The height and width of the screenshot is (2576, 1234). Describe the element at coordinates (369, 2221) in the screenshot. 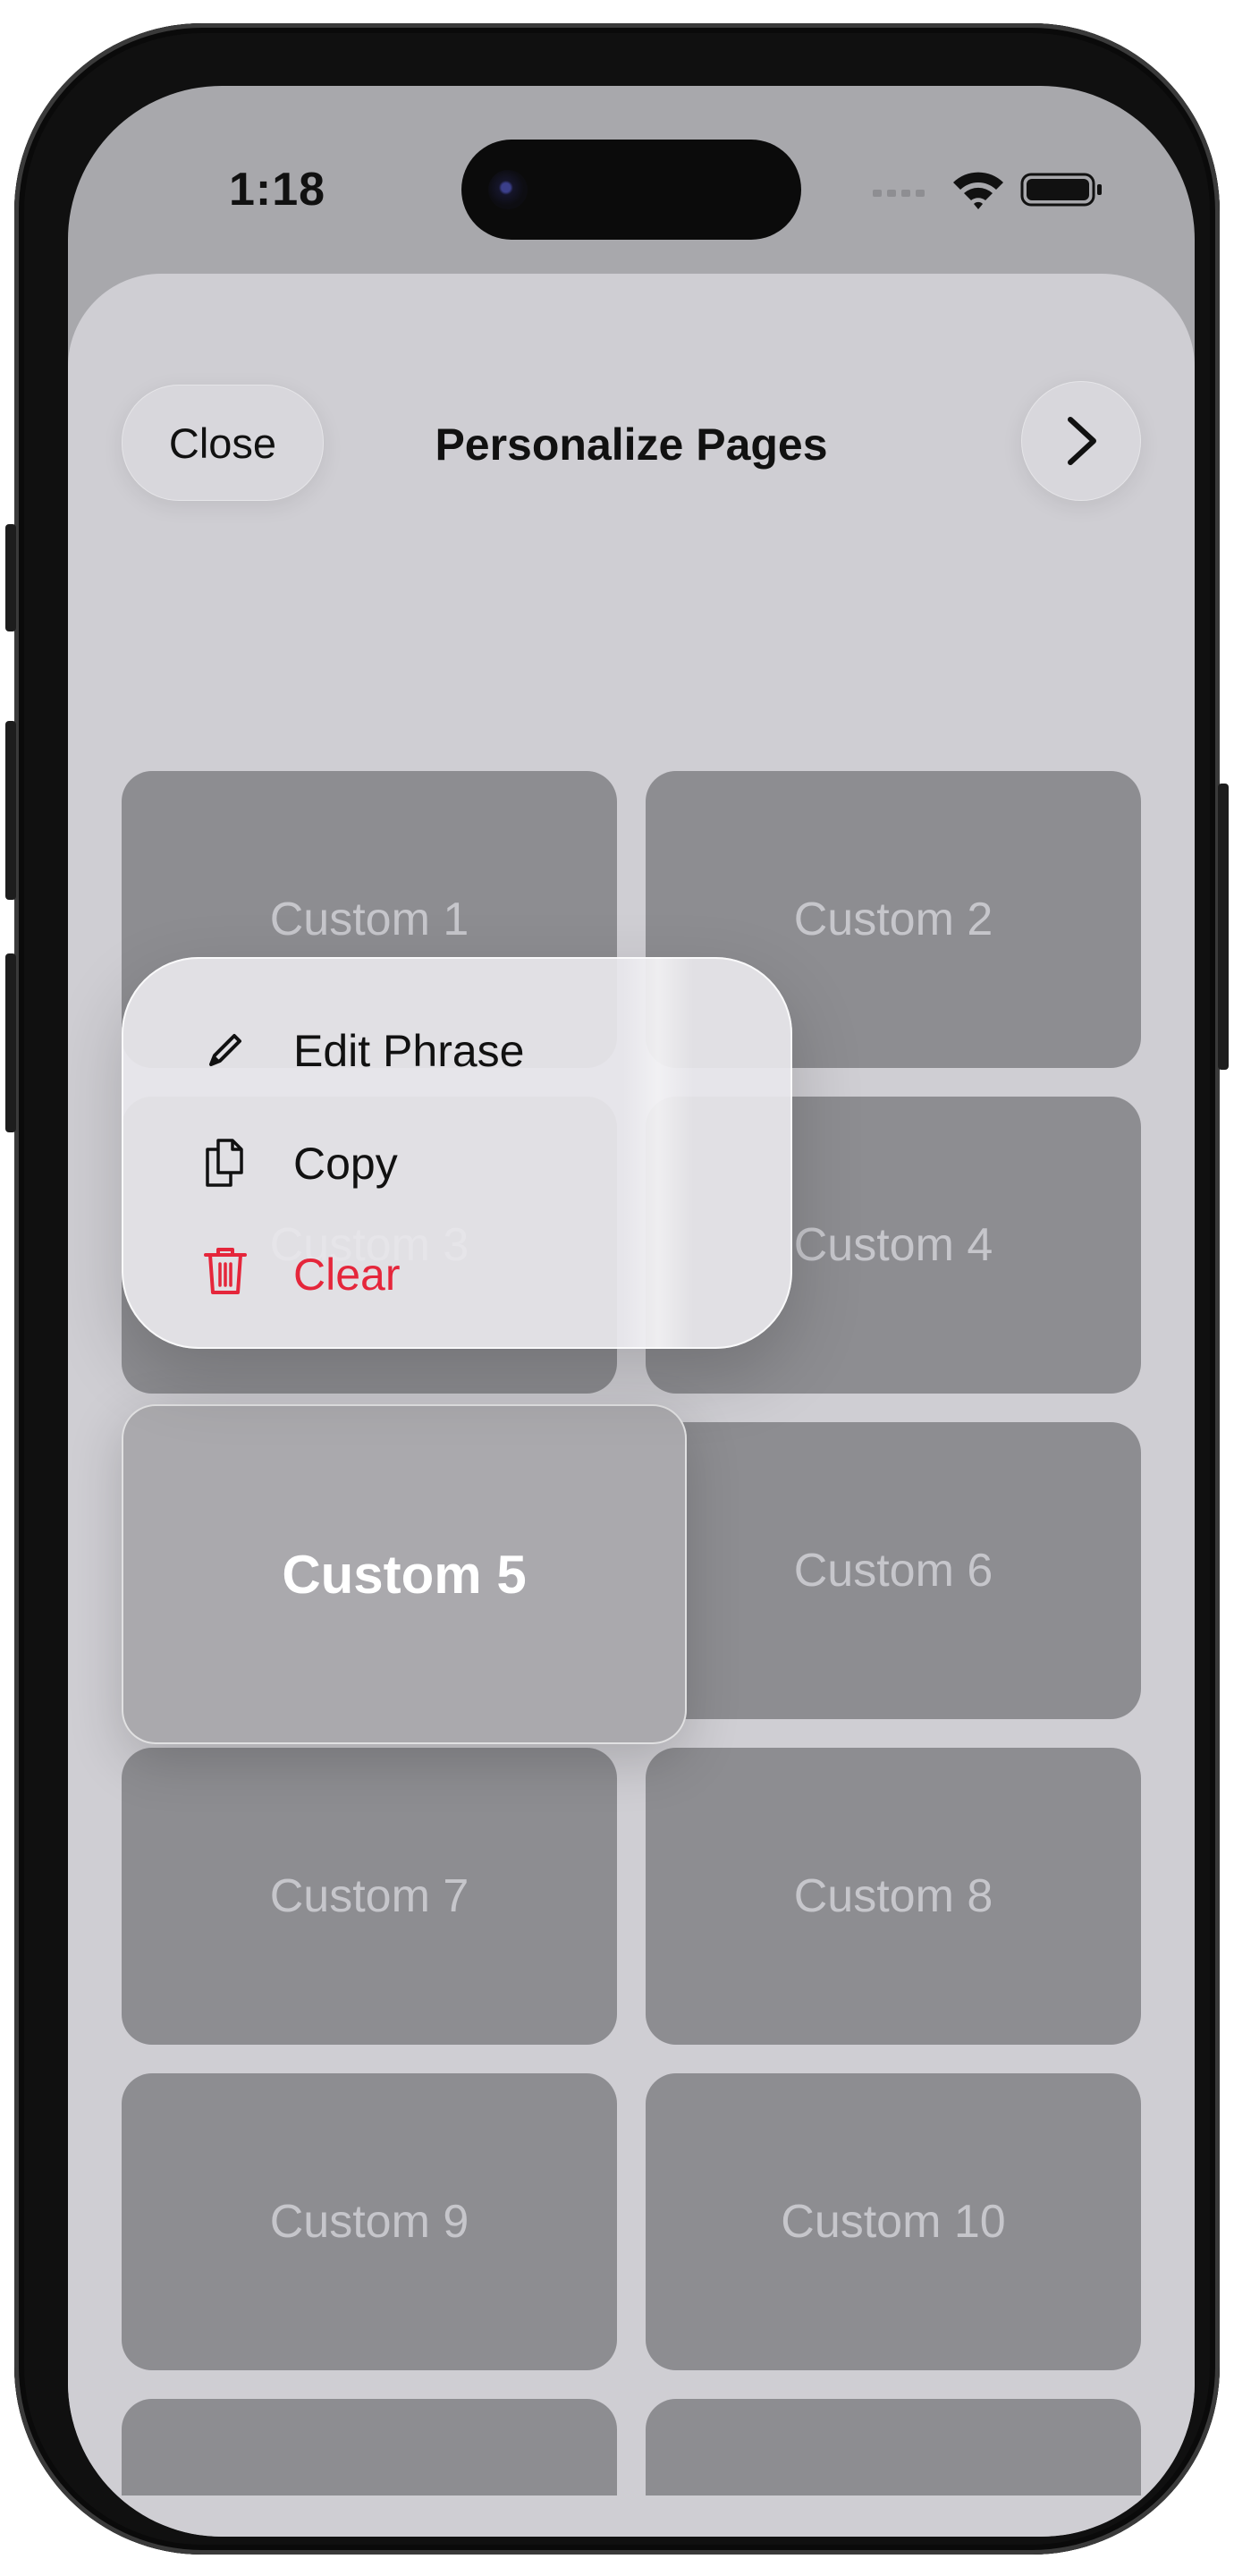

I see `page-tile: Custom 9` at that location.